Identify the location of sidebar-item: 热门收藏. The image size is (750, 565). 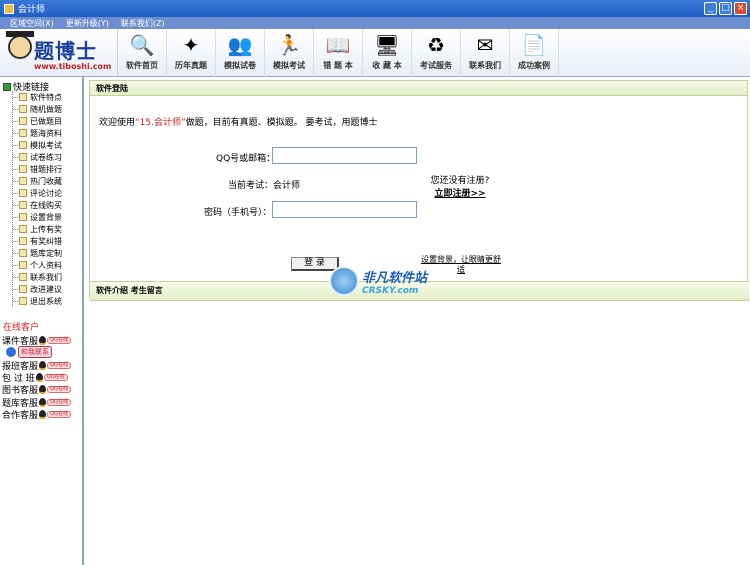
(37, 181).